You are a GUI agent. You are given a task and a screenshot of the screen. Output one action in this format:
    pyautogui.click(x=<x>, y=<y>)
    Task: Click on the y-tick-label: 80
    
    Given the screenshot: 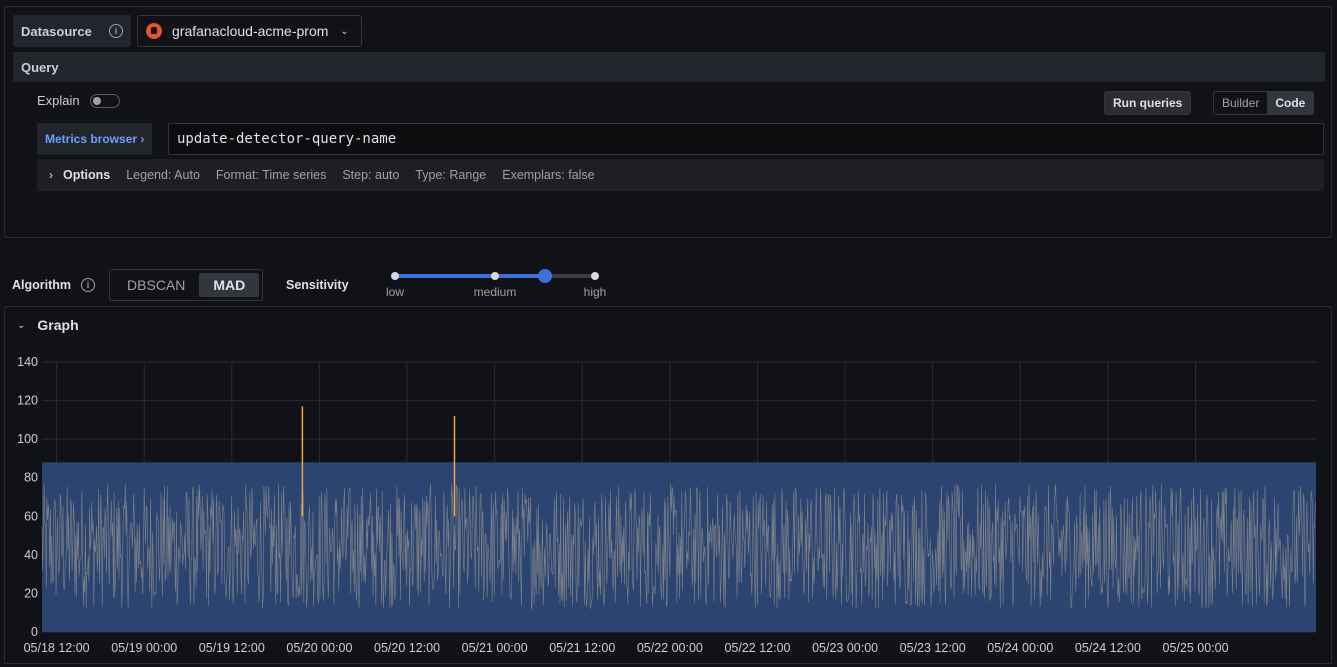 What is the action you would take?
    pyautogui.click(x=31, y=478)
    